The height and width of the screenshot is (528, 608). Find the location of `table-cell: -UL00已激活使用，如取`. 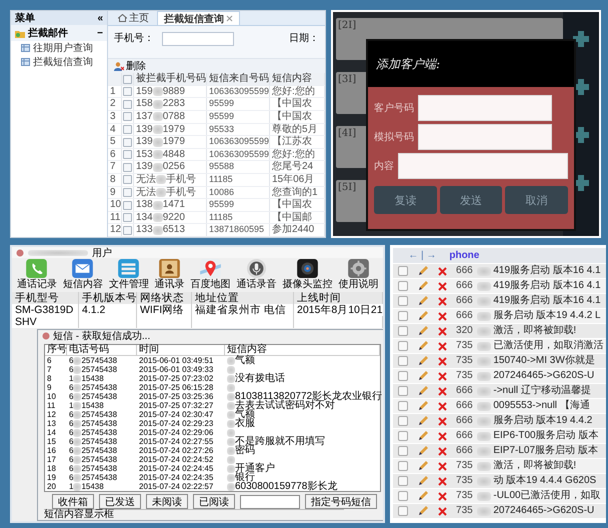

table-cell: -UL00已激活使用，如取 is located at coordinates (547, 496).